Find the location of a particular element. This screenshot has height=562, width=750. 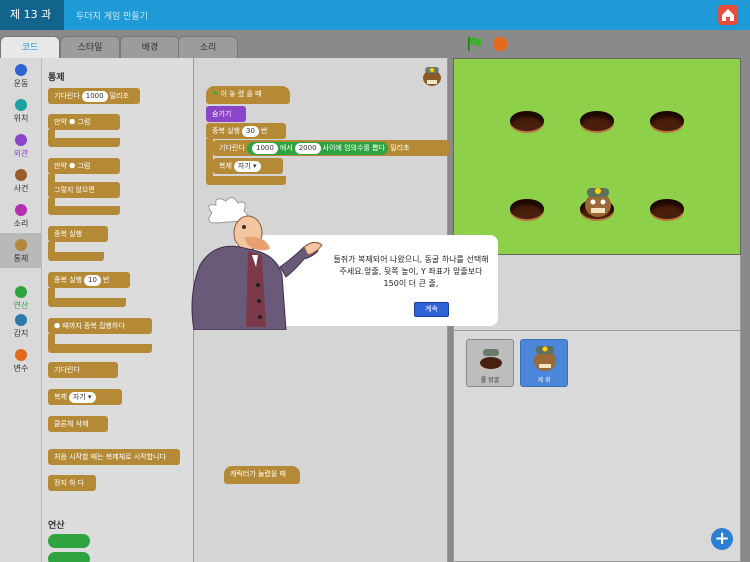

home-icon is located at coordinates (728, 15).